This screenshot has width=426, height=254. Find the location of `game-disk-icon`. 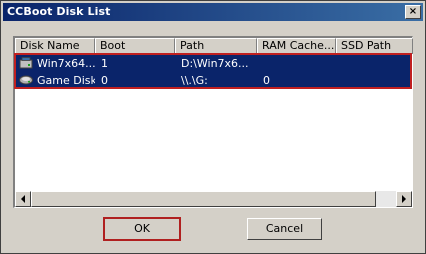

game-disk-icon is located at coordinates (26, 80).